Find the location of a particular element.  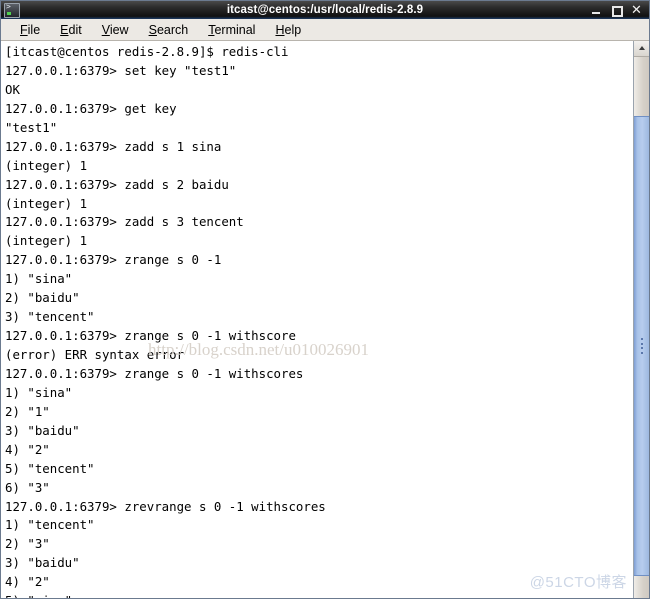

menu-mnemonic-edit: E is located at coordinates (64, 29).